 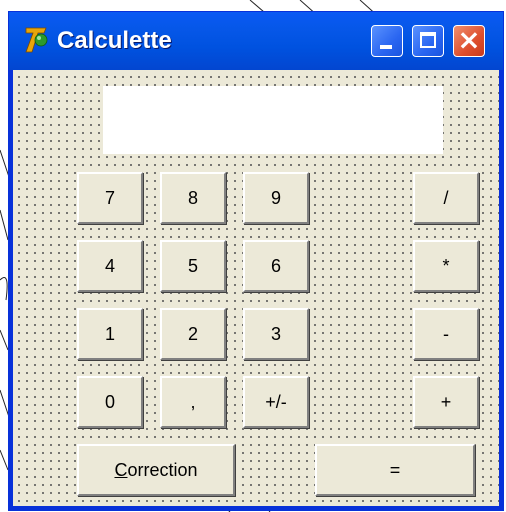 I want to click on divide-button: /, so click(x=446, y=198).